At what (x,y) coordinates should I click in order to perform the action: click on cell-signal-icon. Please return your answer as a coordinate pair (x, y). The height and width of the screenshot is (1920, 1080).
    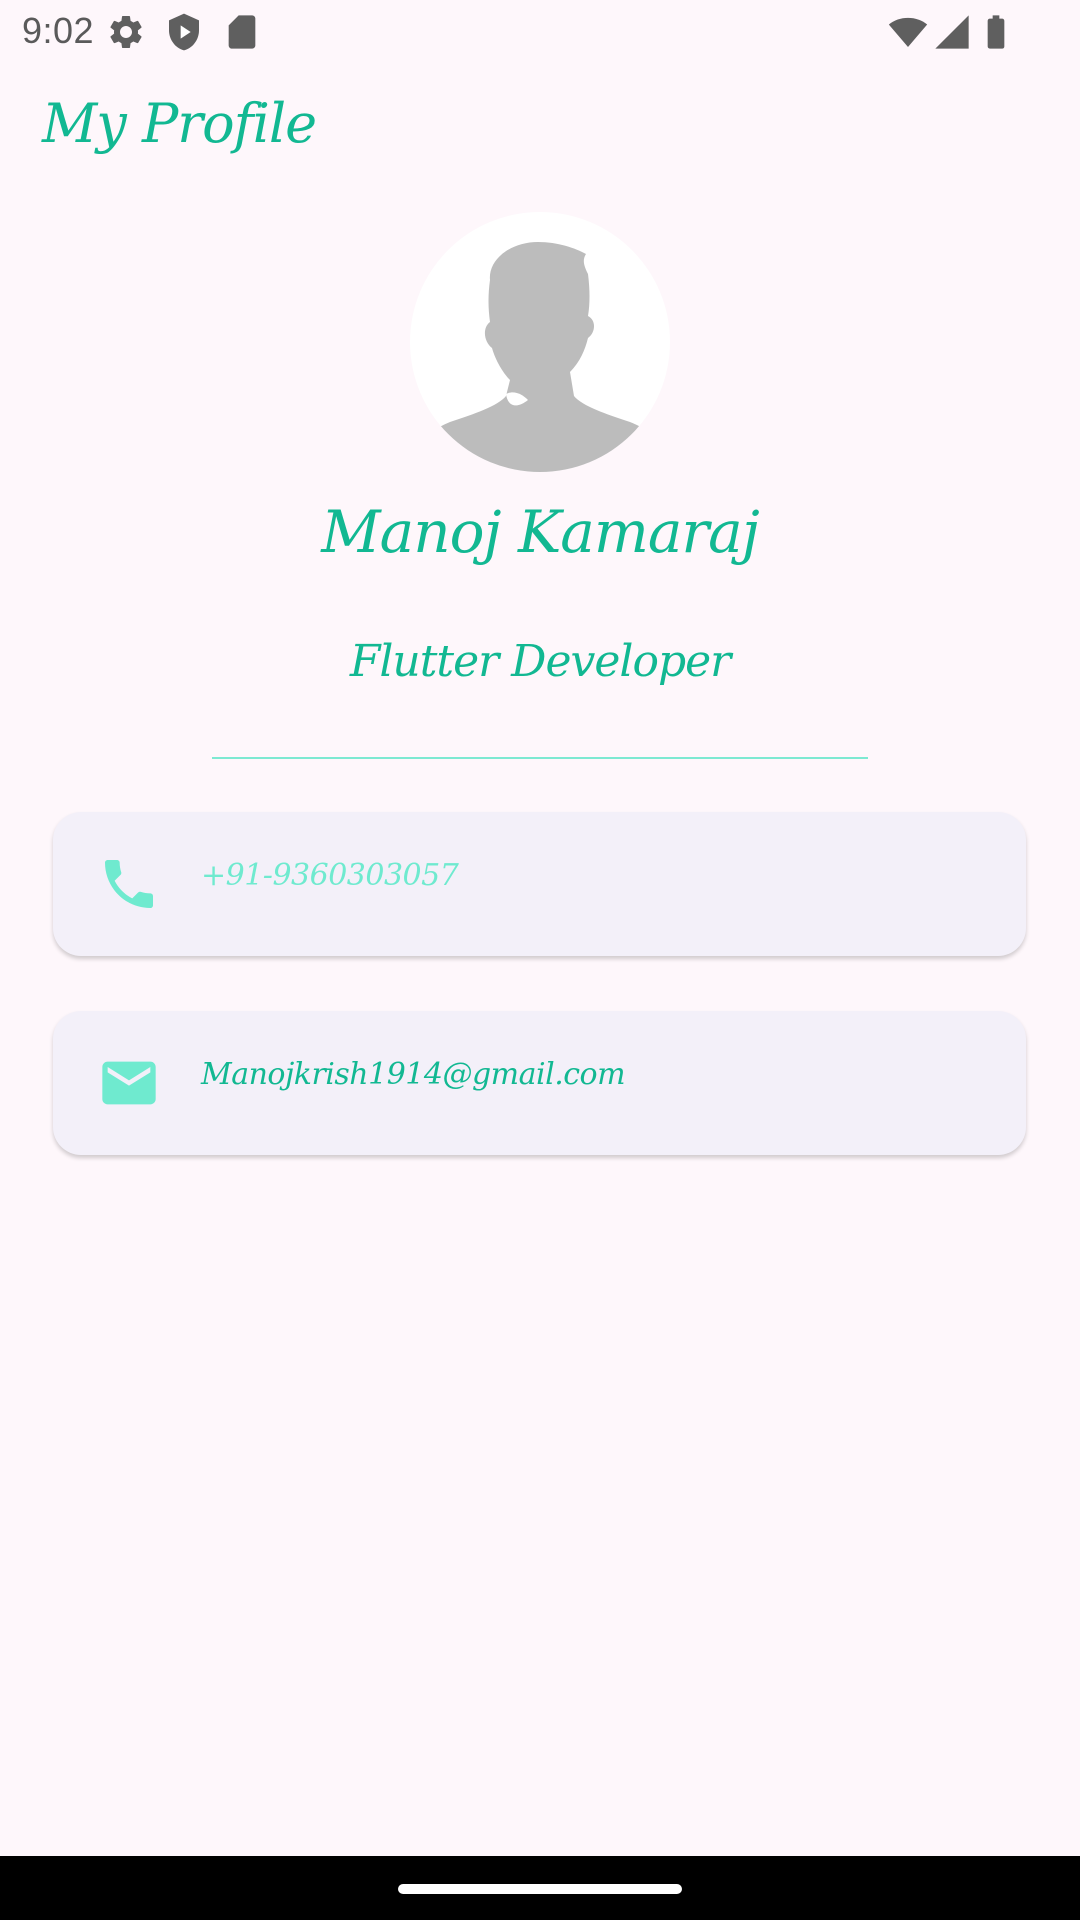
    Looking at the image, I should click on (952, 32).